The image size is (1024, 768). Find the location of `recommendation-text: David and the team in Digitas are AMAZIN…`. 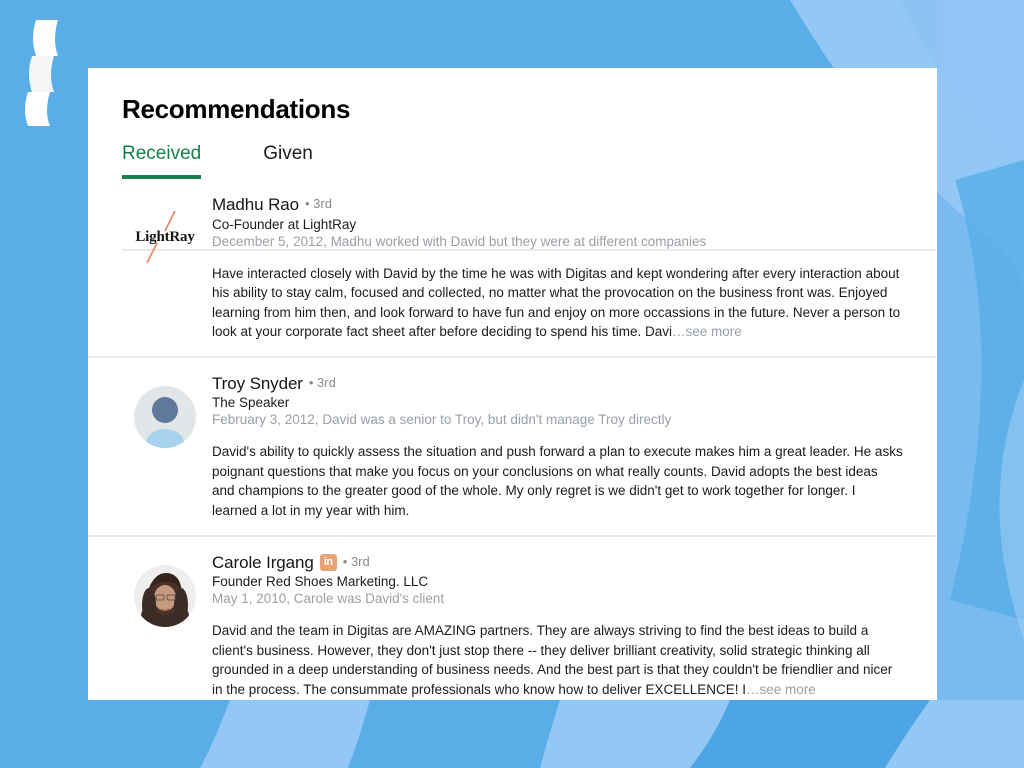

recommendation-text: David and the team in Digitas are AMAZIN… is located at coordinates (557, 660).